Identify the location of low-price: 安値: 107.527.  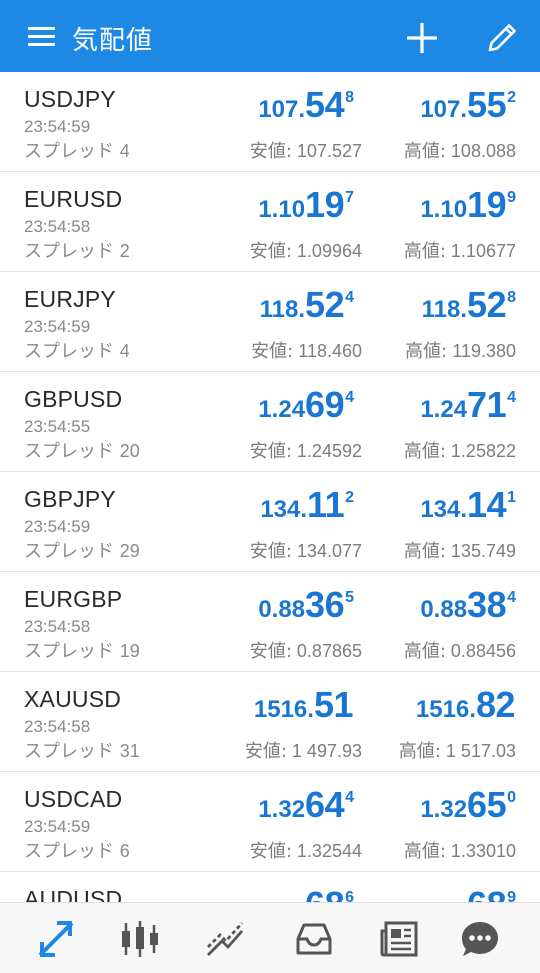
(305, 151).